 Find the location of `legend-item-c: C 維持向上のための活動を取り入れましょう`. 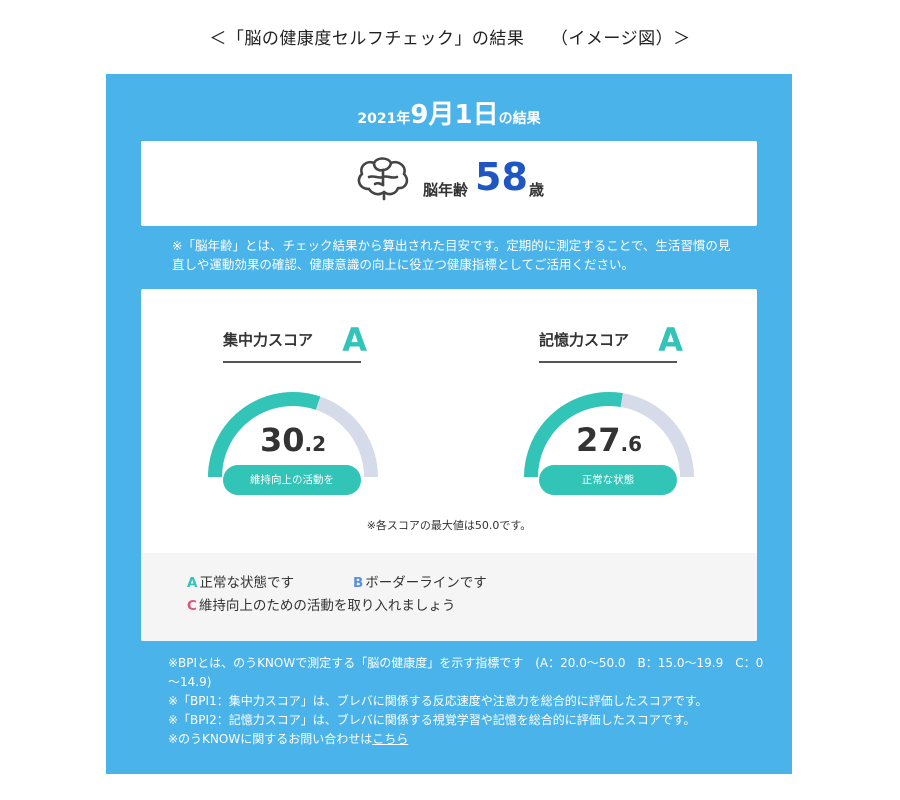

legend-item-c: C 維持向上のための活動を取り入れましょう is located at coordinates (321, 604).